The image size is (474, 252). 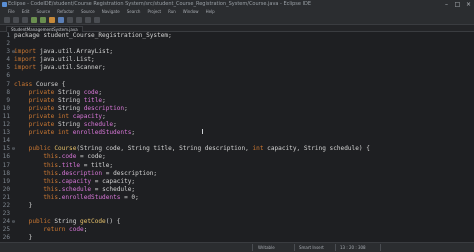 What do you see at coordinates (8, 44) in the screenshot?
I see `line-number: 2` at bounding box center [8, 44].